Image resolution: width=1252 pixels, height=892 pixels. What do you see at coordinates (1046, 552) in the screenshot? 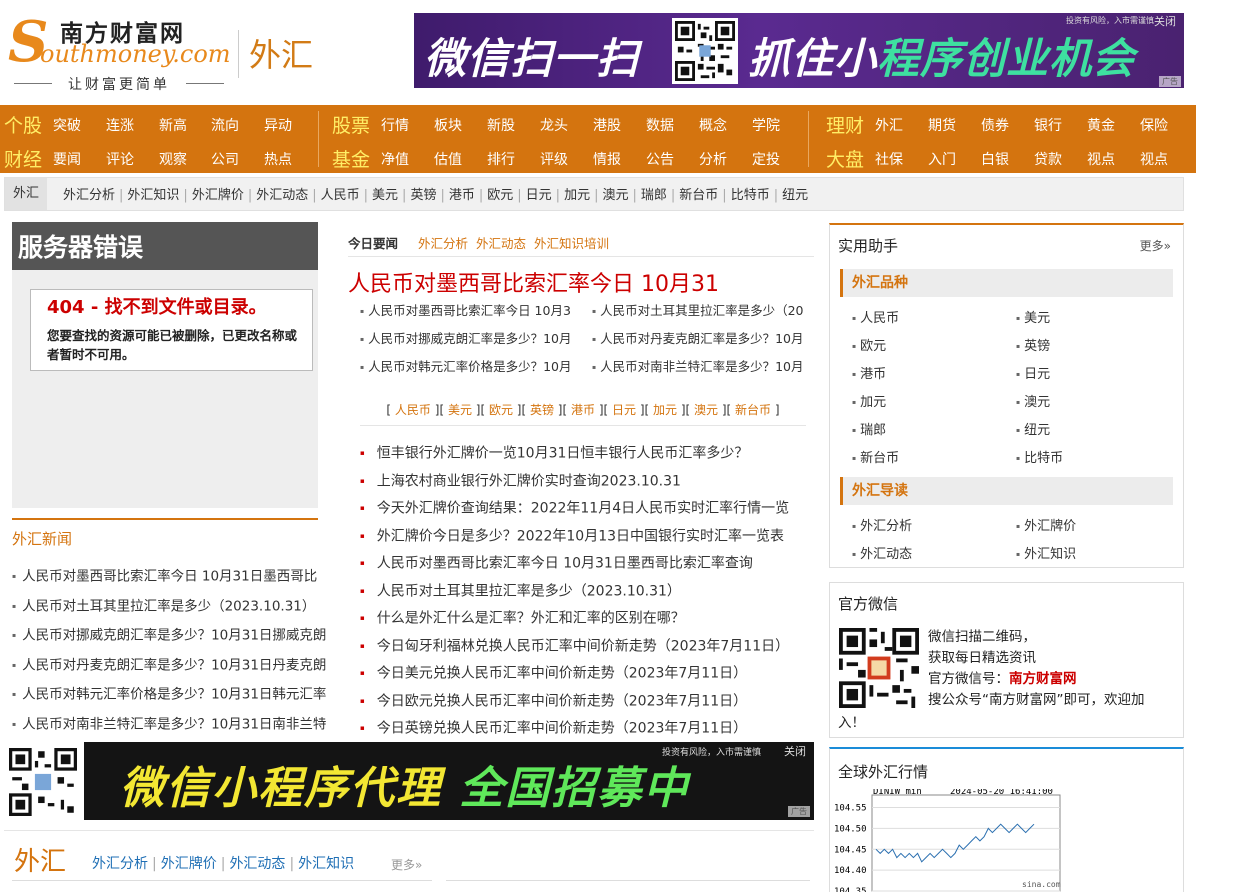
I see `guide-link: 外汇知识` at bounding box center [1046, 552].